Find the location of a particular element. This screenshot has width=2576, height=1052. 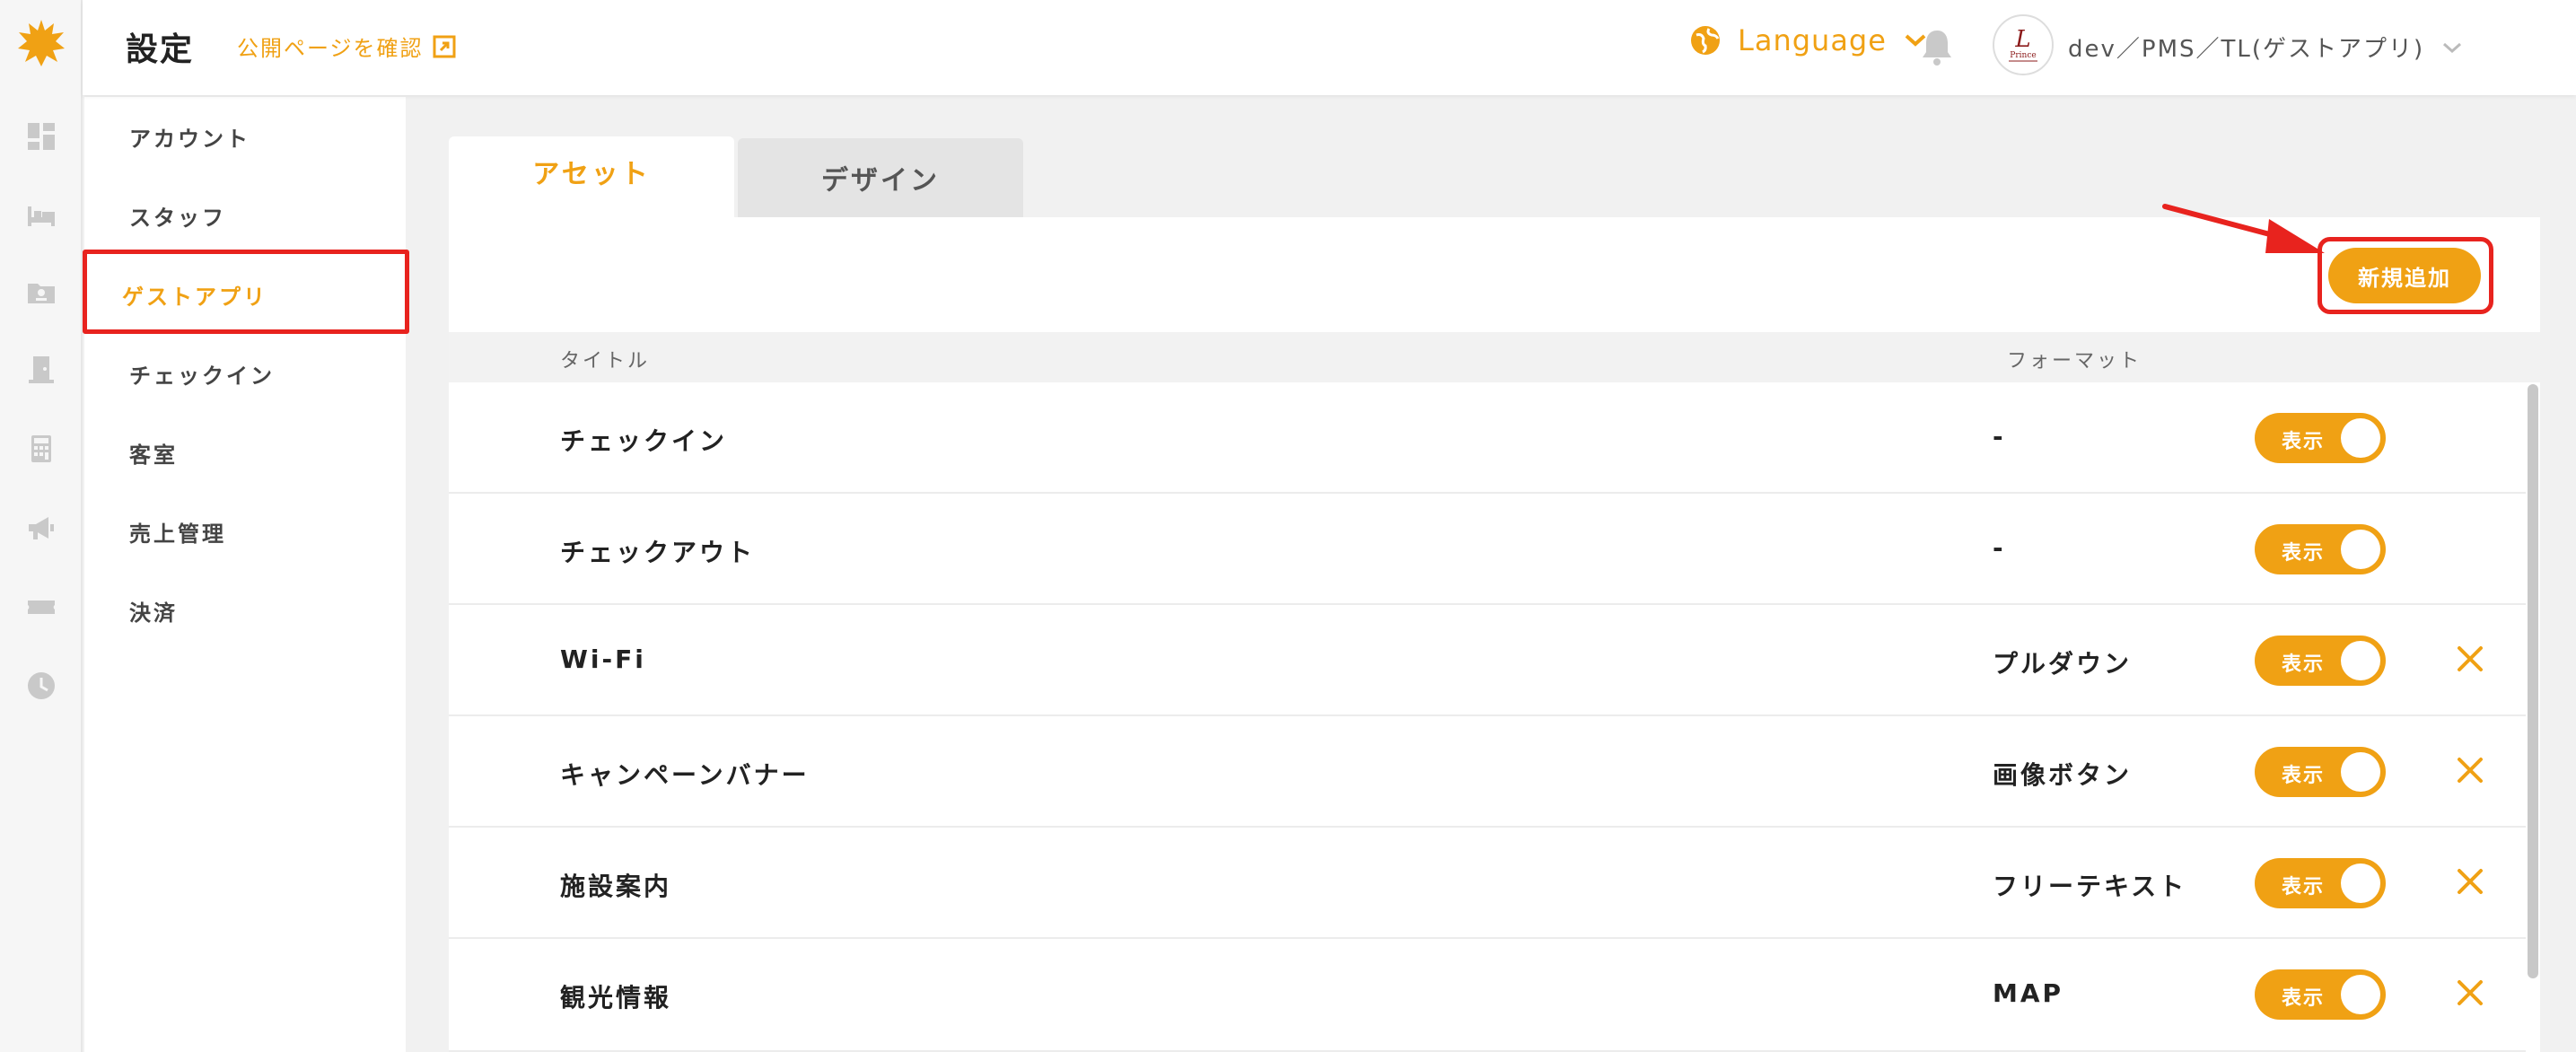

external-link-icon is located at coordinates (444, 46).